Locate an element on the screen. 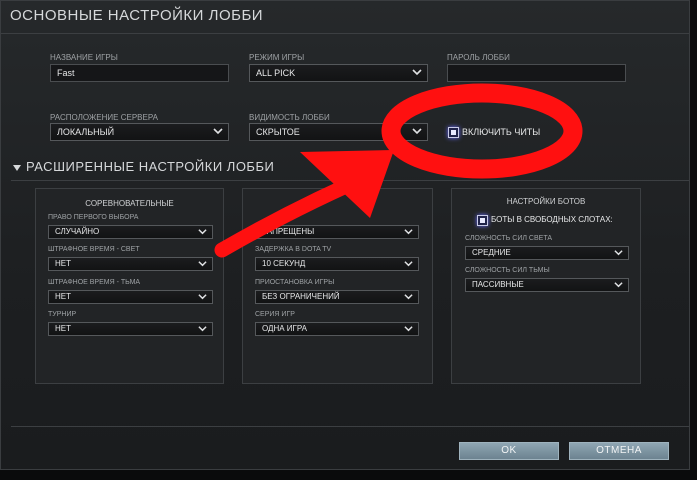 This screenshot has height=480, width=697. cancel-button: ОТМЕНА is located at coordinates (619, 451).